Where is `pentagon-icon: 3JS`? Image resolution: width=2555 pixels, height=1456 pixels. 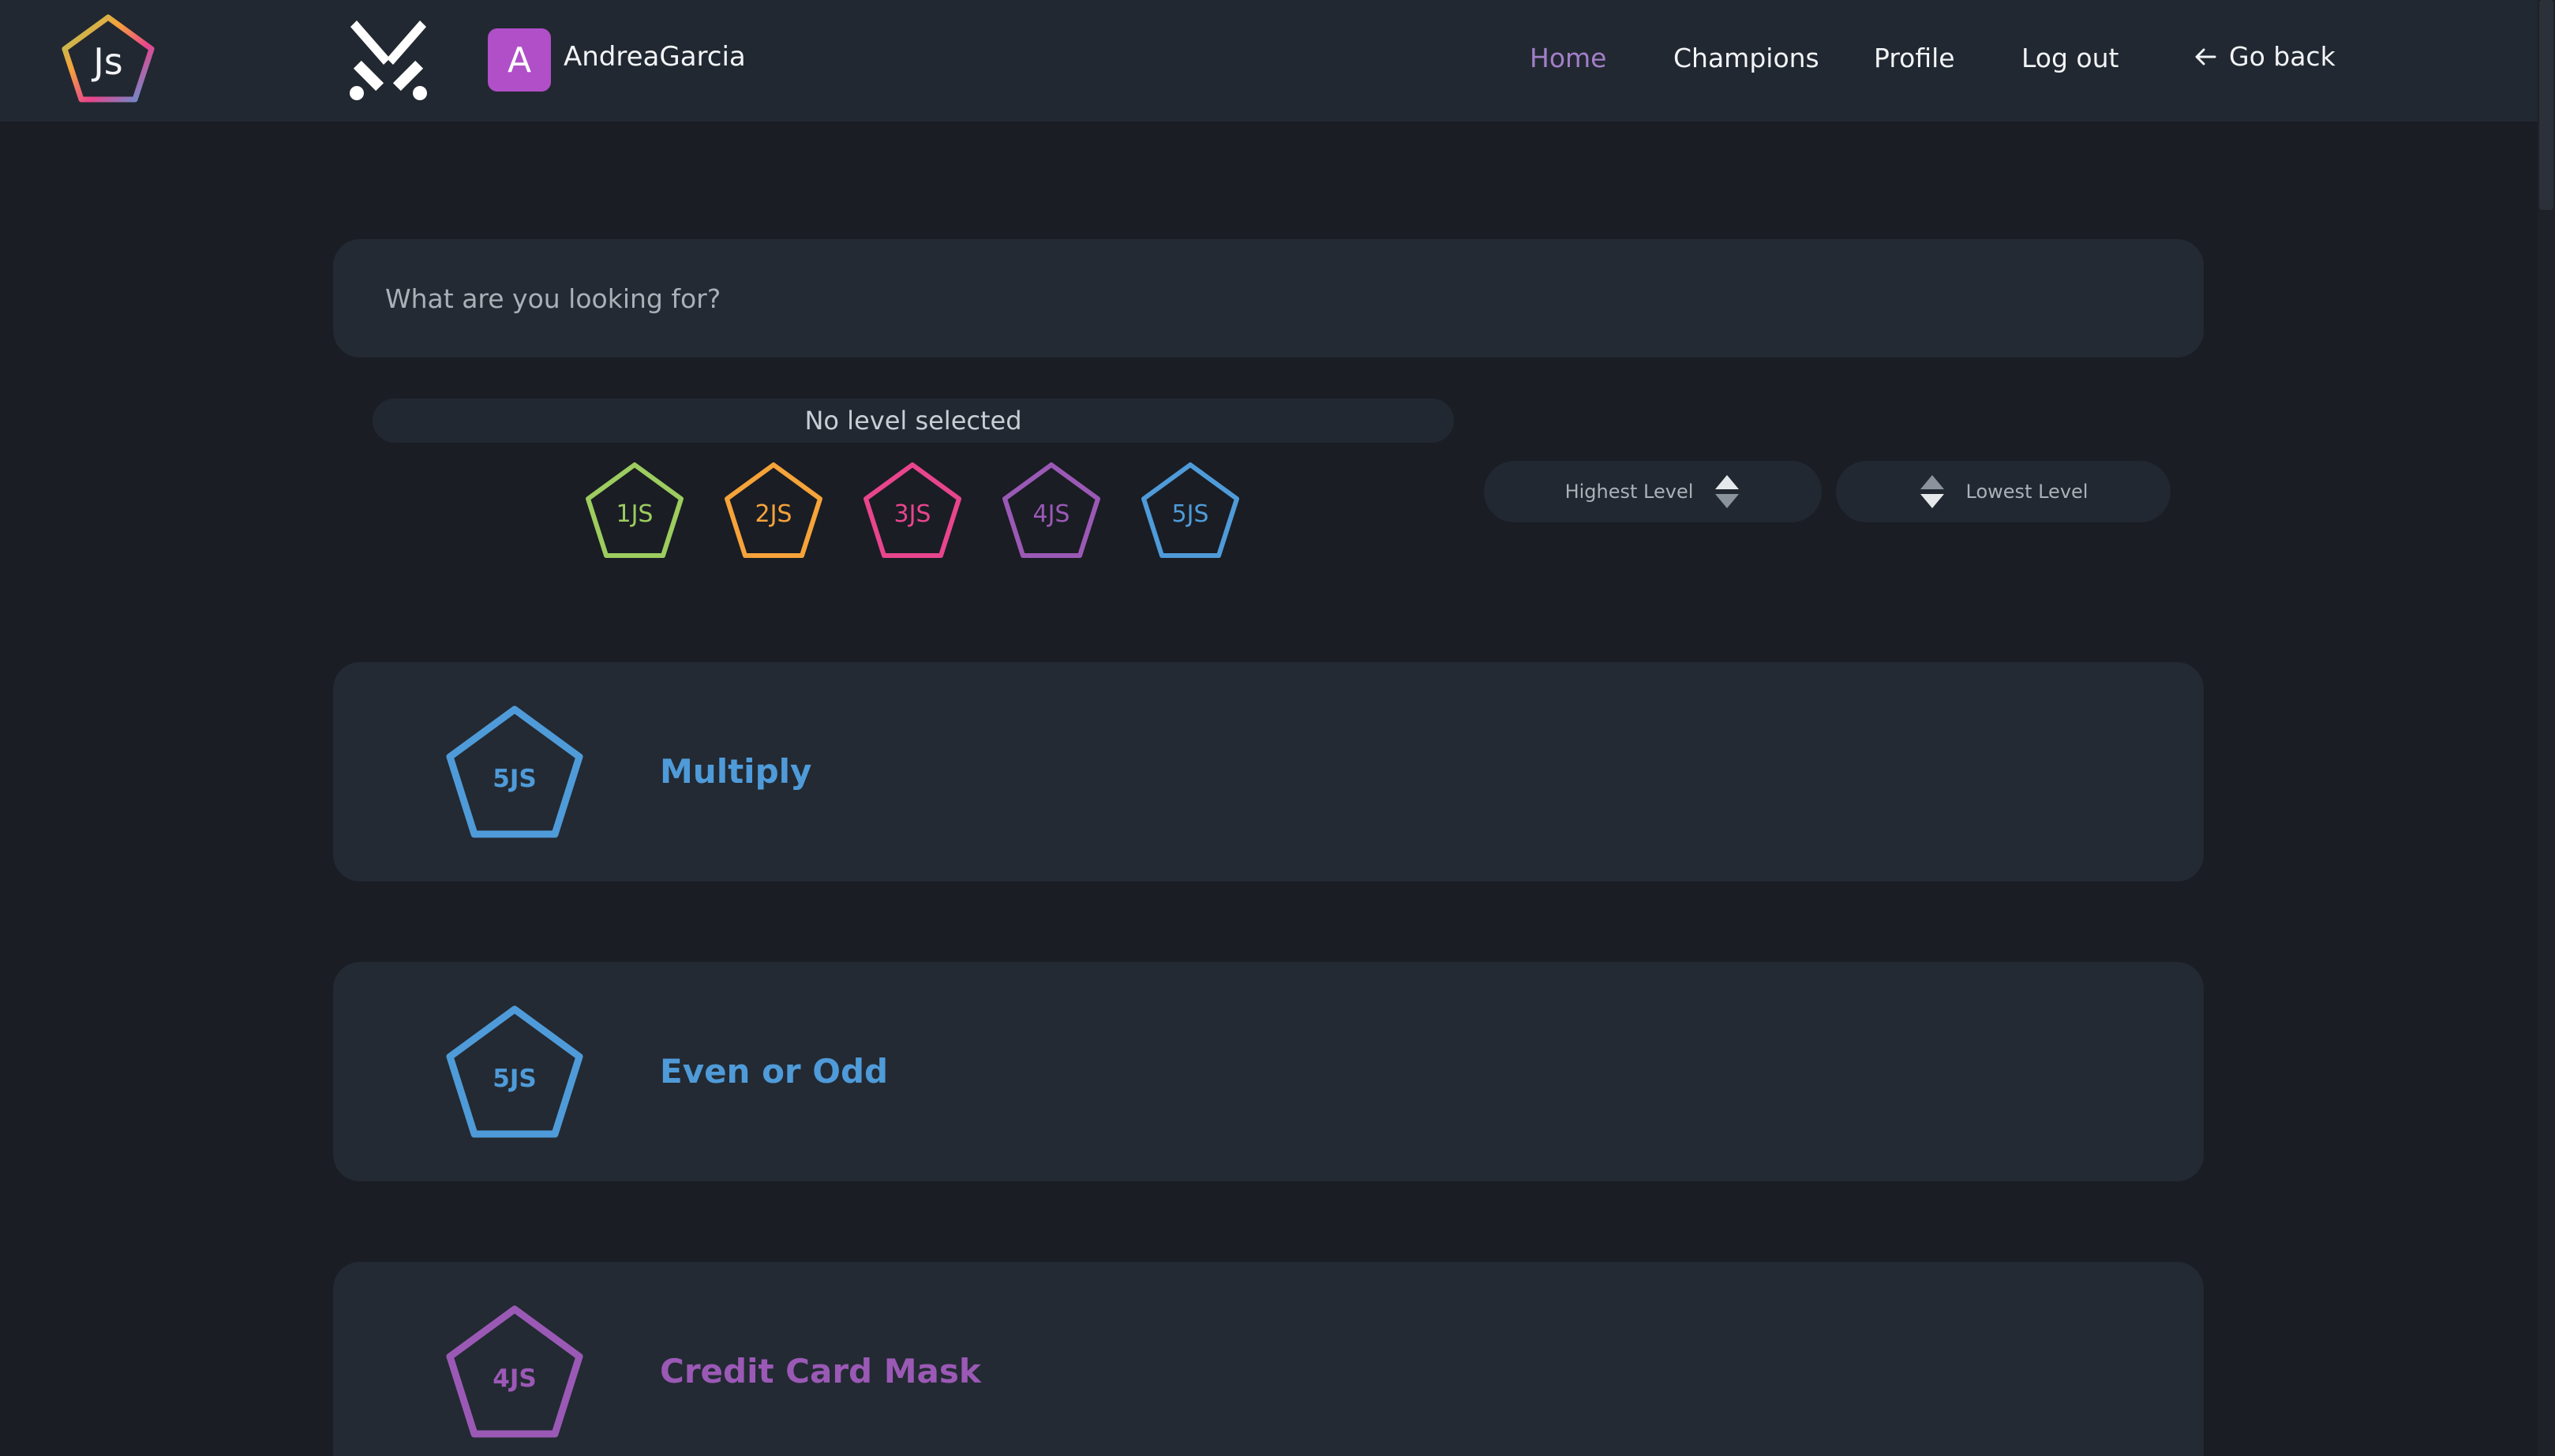
pentagon-icon: 3JS is located at coordinates (912, 510).